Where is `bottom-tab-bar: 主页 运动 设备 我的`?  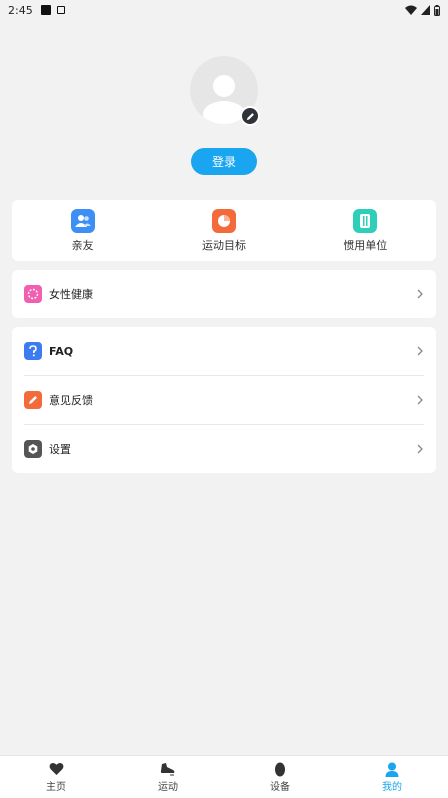 bottom-tab-bar: 主页 运动 设备 我的 is located at coordinates (224, 776).